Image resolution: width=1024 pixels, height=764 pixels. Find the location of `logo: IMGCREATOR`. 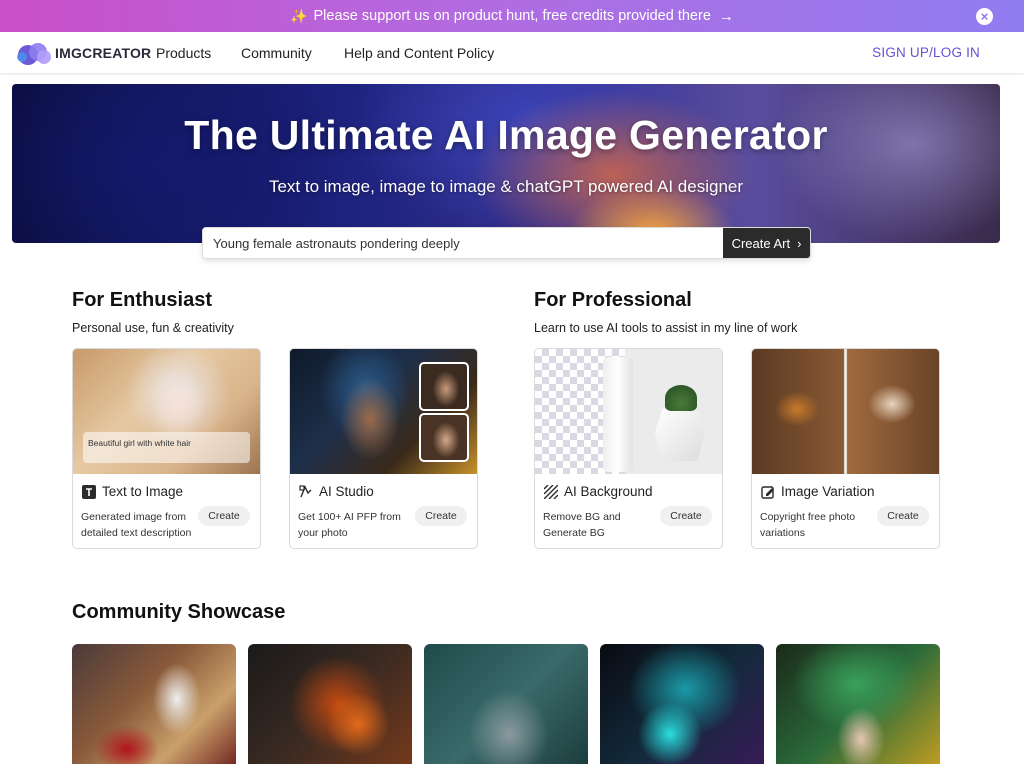

logo: IMGCREATOR is located at coordinates (83, 53).